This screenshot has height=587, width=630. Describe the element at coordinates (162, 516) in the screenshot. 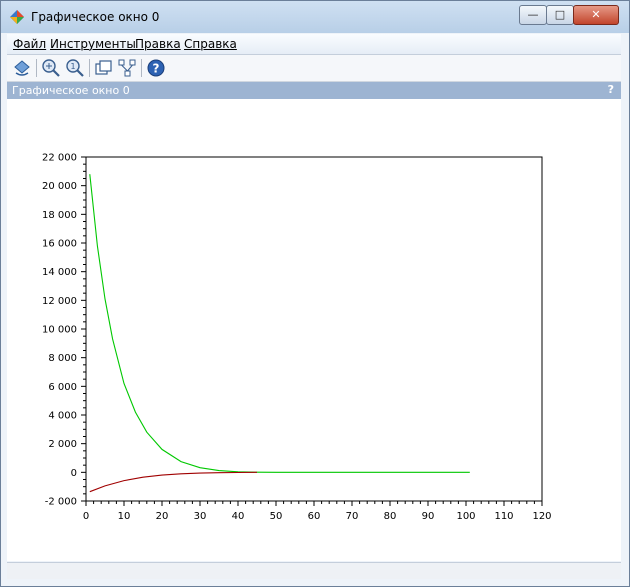

I see `x-tick-label: 20` at that location.